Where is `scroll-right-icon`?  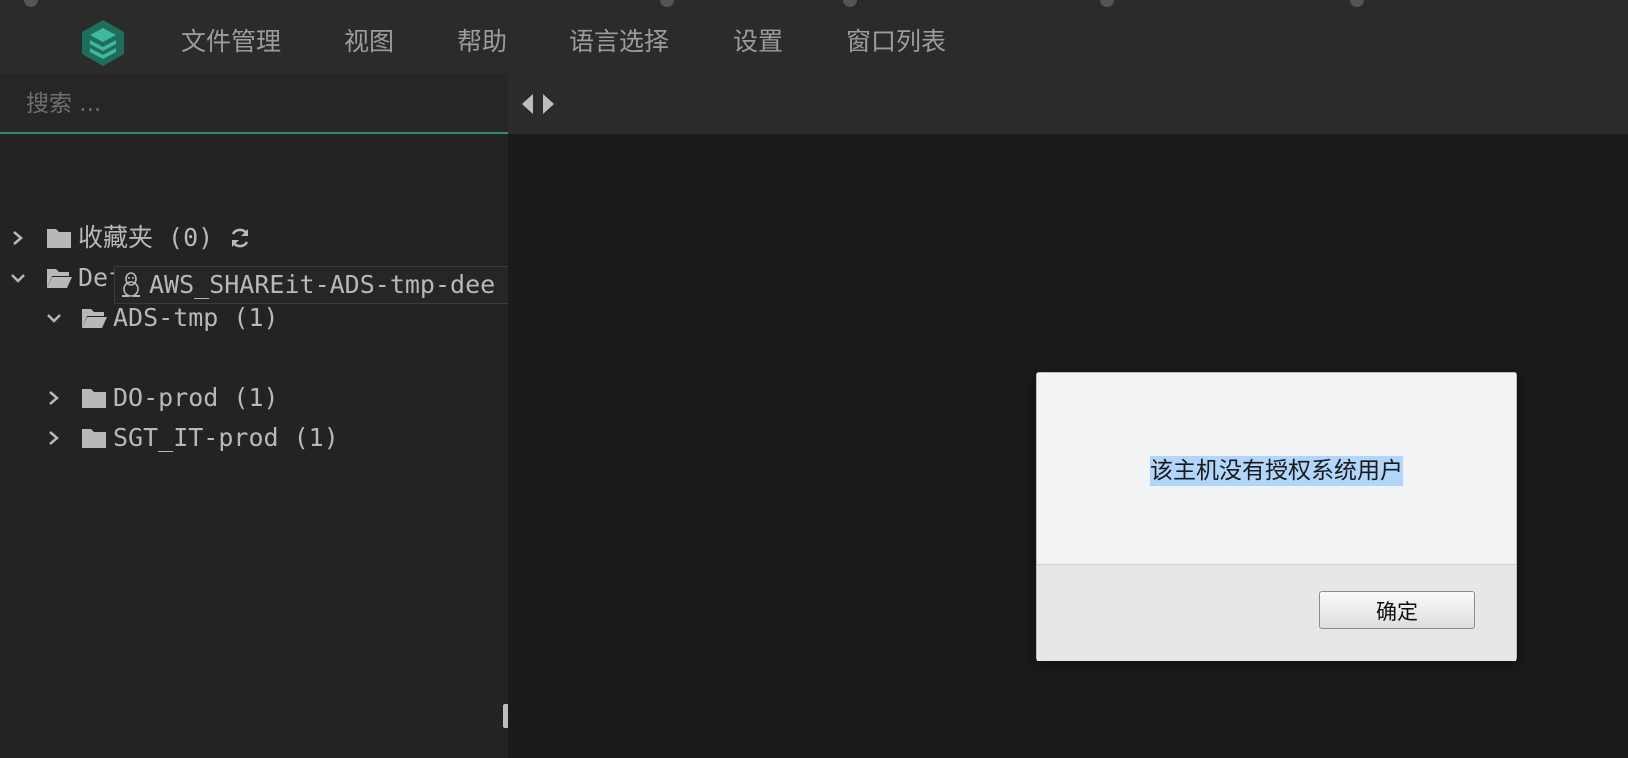 scroll-right-icon is located at coordinates (548, 104).